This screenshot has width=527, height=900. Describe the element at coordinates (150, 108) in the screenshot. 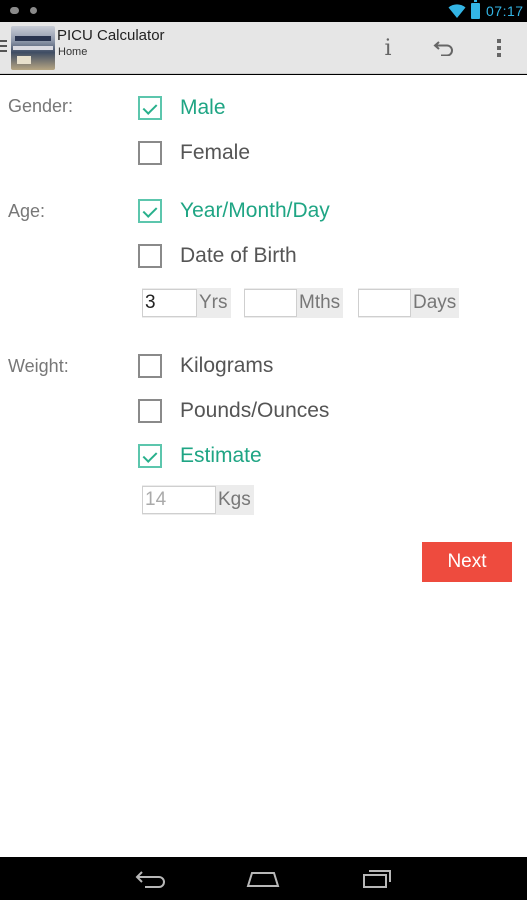

I see `male-checkbox` at that location.